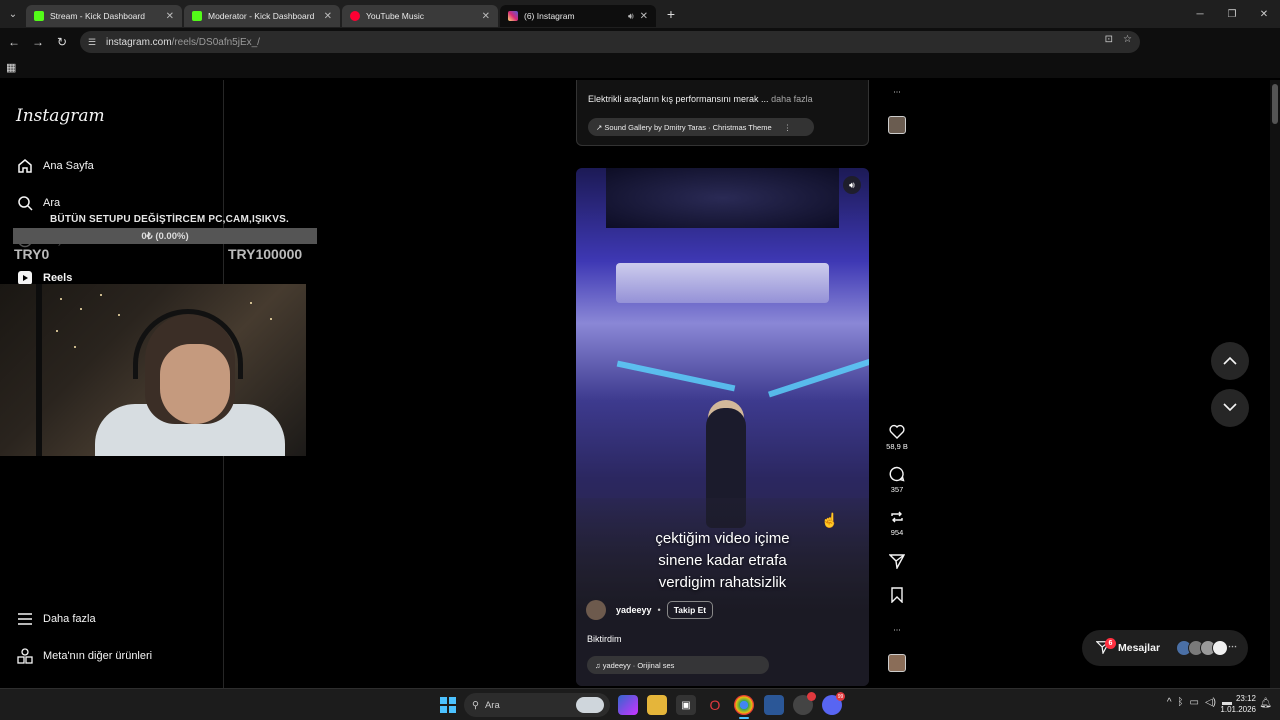 This screenshot has height=720, width=1280. Describe the element at coordinates (678, 665) in the screenshot. I see `reel-audio: ♫ yadeeyy · Orijinal ses` at that location.